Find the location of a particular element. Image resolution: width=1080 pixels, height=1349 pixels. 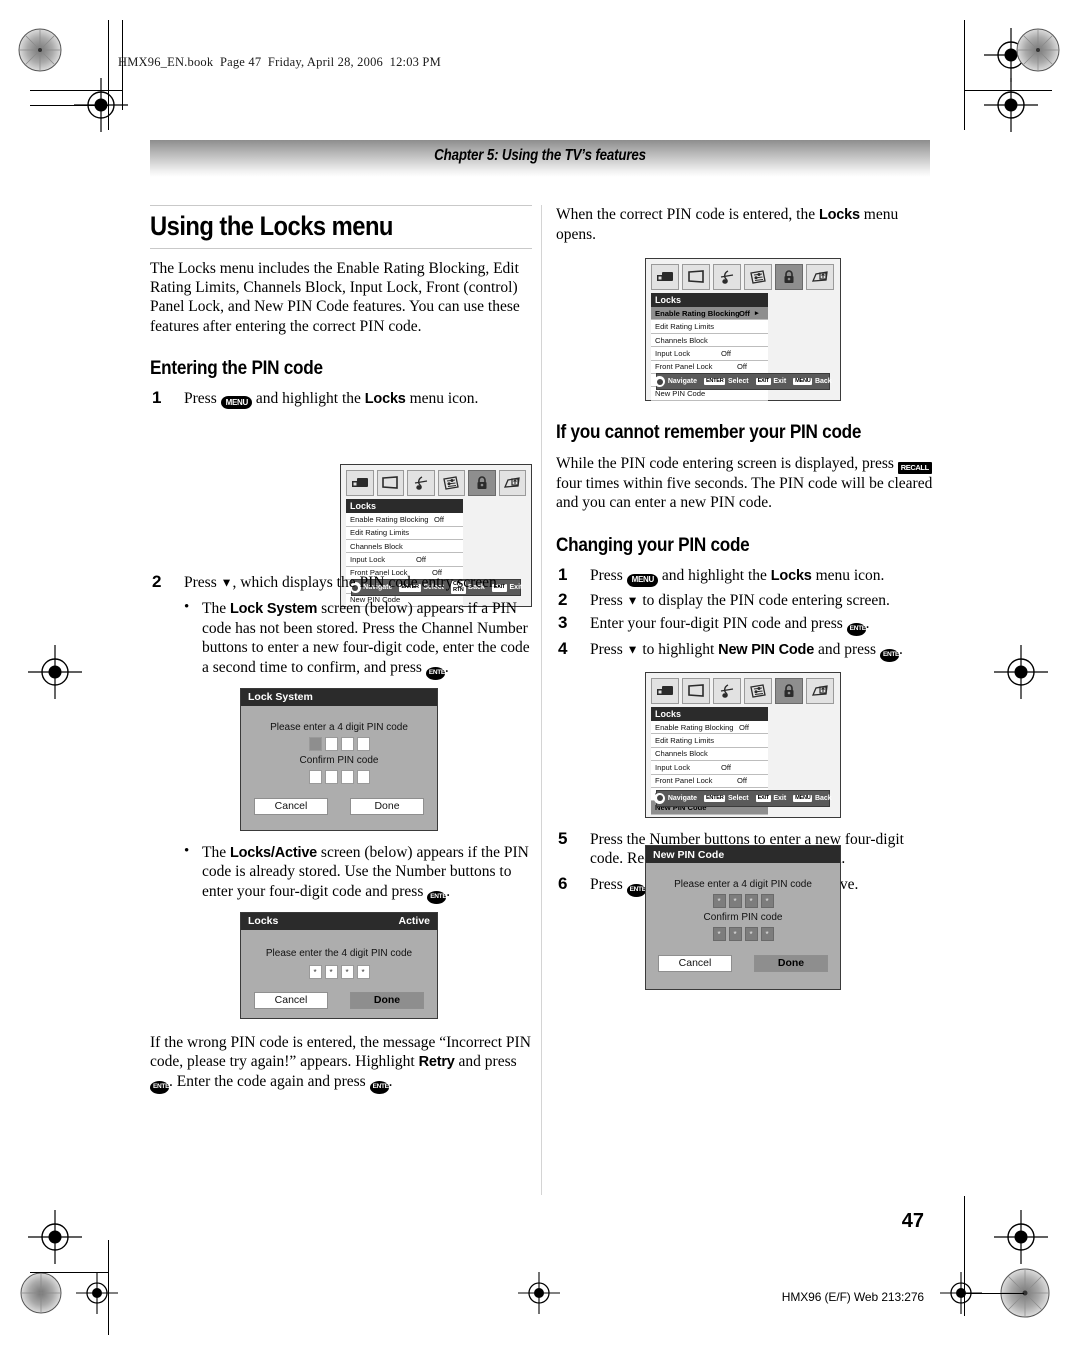

osd-row-enable-rating-blocking: Enable Rating Blocking Off ▸ is located at coordinates (709, 314).